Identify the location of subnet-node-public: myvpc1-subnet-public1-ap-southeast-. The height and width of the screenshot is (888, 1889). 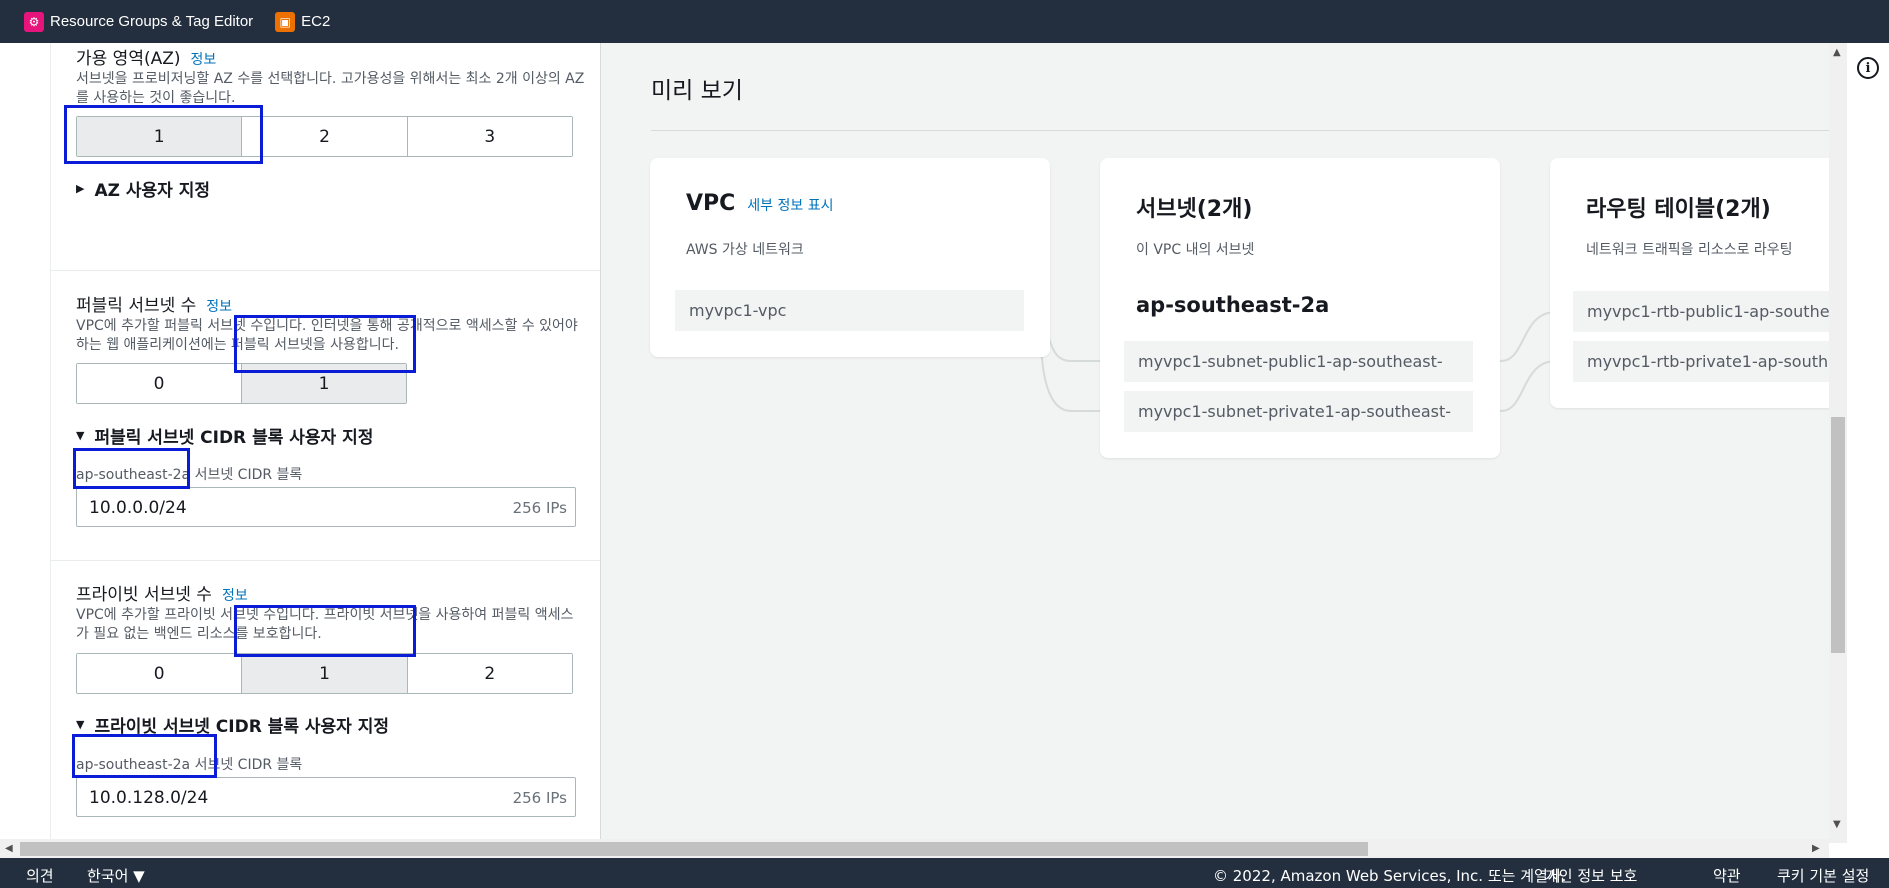
(1298, 361).